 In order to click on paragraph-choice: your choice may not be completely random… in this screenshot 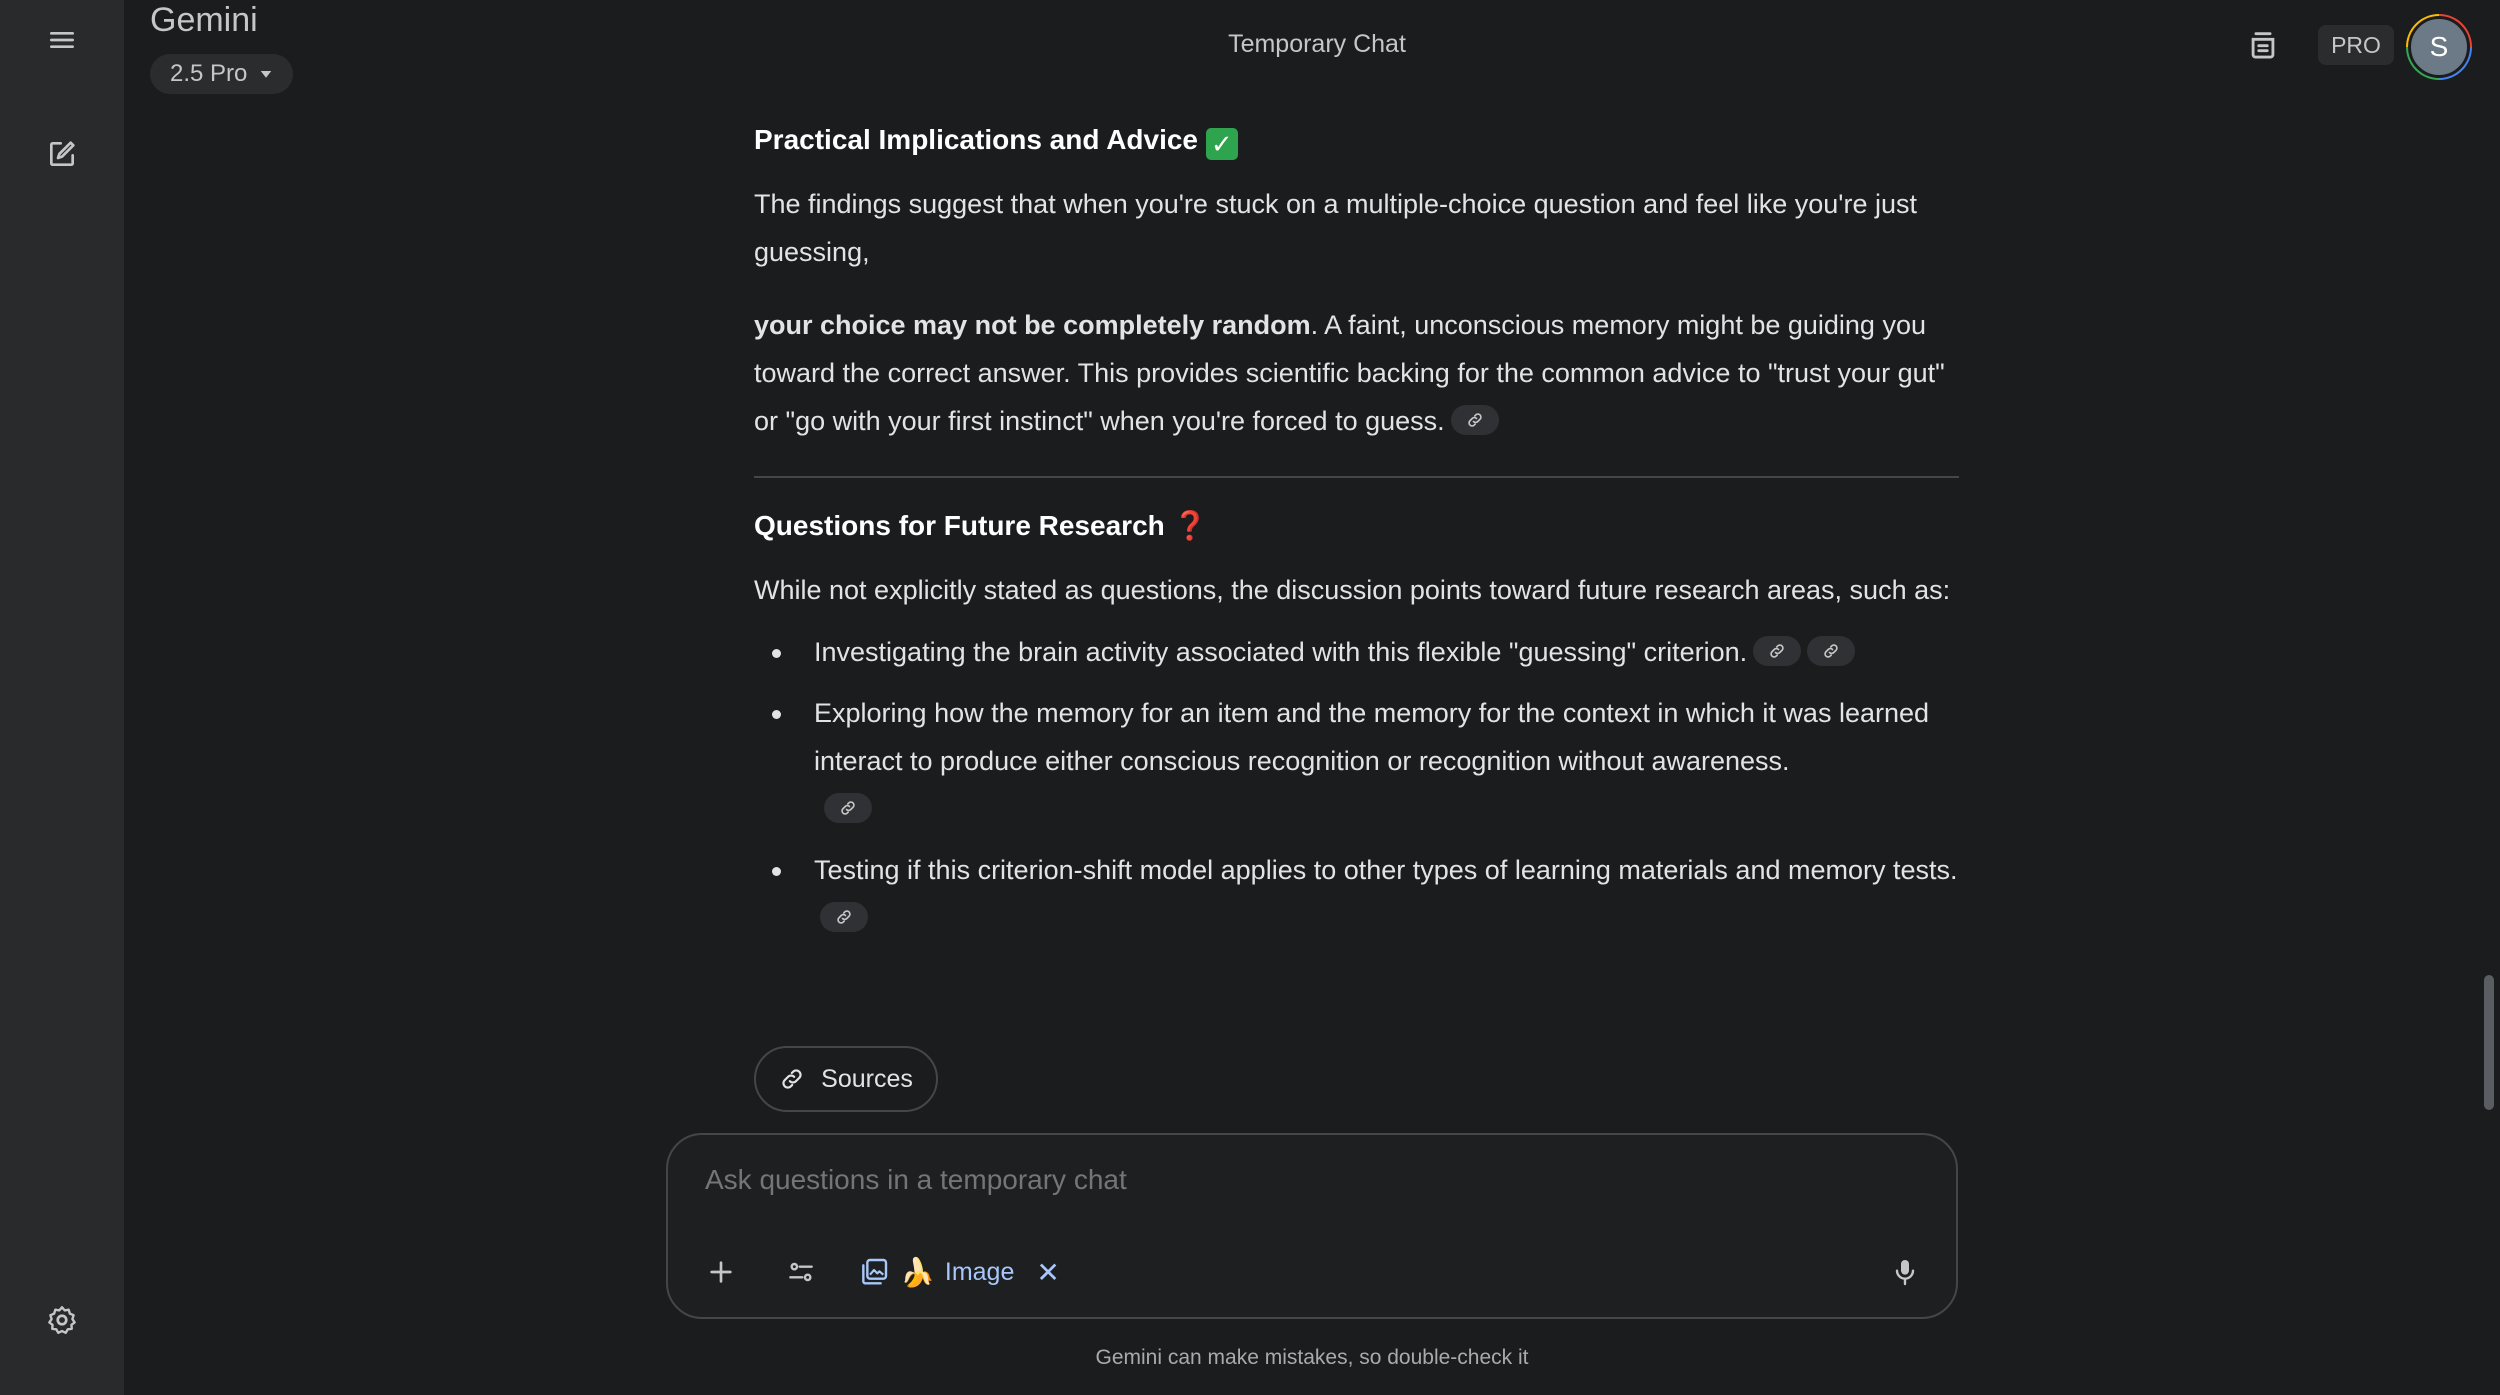, I will do `click(1356, 373)`.